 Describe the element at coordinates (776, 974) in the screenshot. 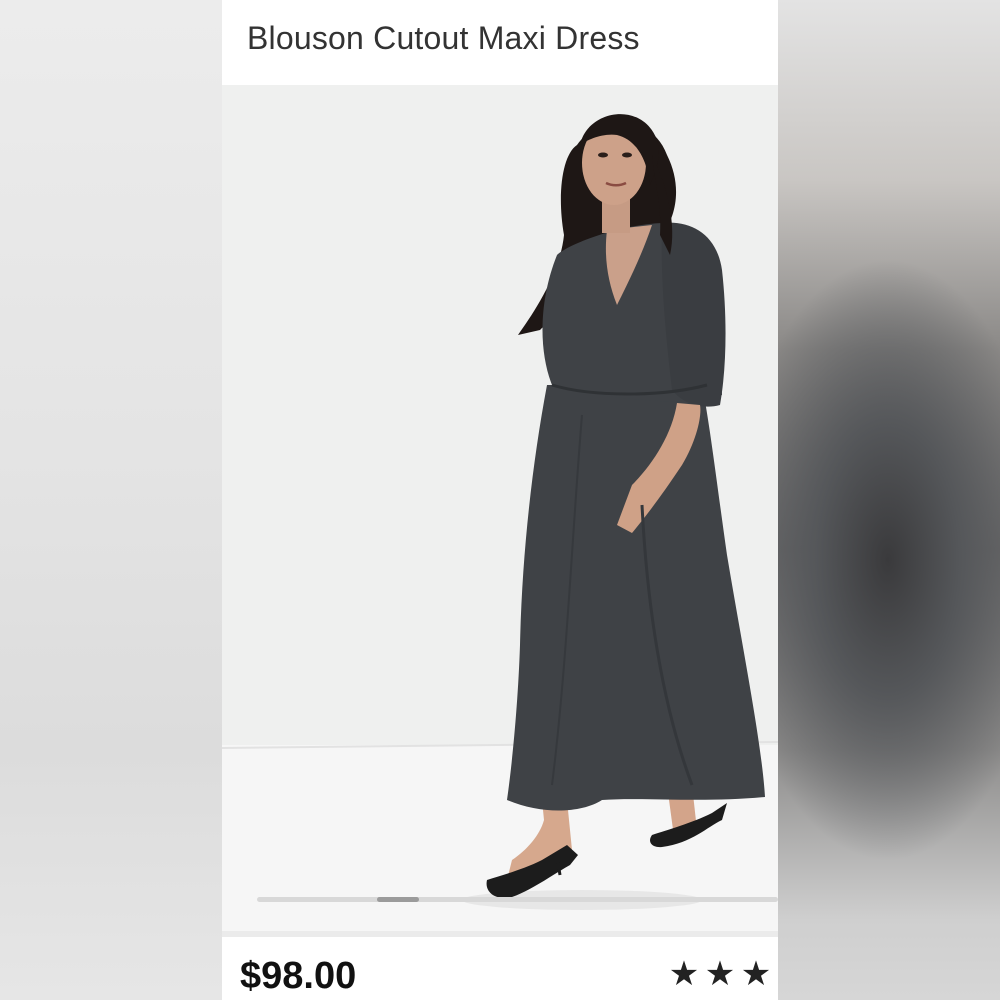

I see `star-icon-partial: ★` at that location.